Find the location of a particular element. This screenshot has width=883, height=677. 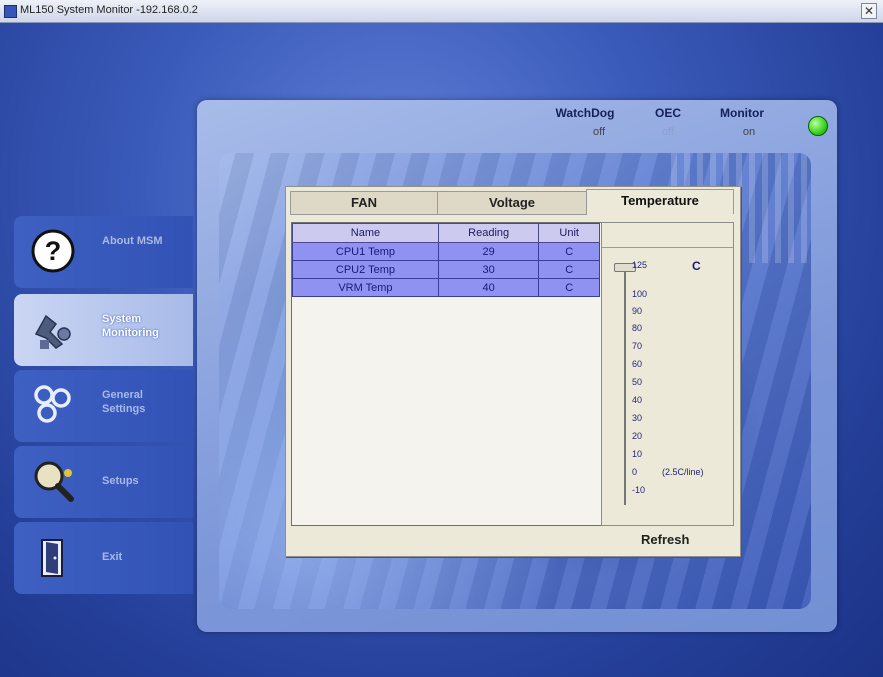

refresh-button: Refresh is located at coordinates (665, 539).